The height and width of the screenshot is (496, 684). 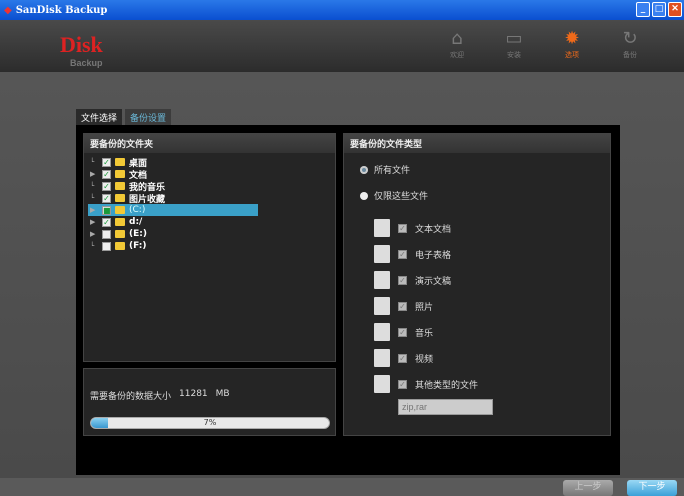 What do you see at coordinates (477, 228) in the screenshot?
I see `file-type-item: ✓ 文本文档` at bounding box center [477, 228].